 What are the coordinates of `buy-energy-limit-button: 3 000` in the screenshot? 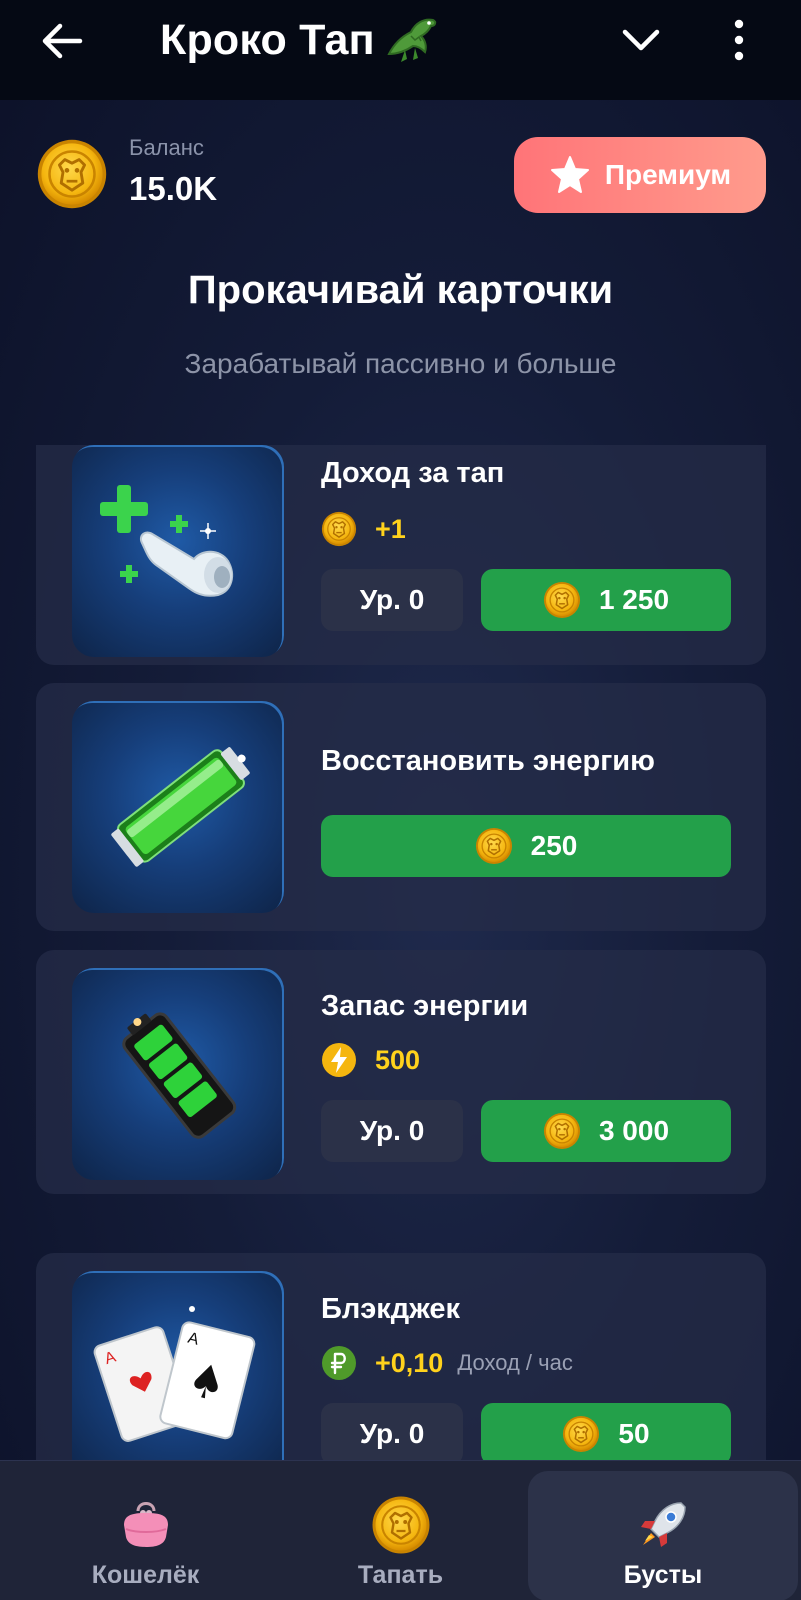 It's located at (606, 1131).